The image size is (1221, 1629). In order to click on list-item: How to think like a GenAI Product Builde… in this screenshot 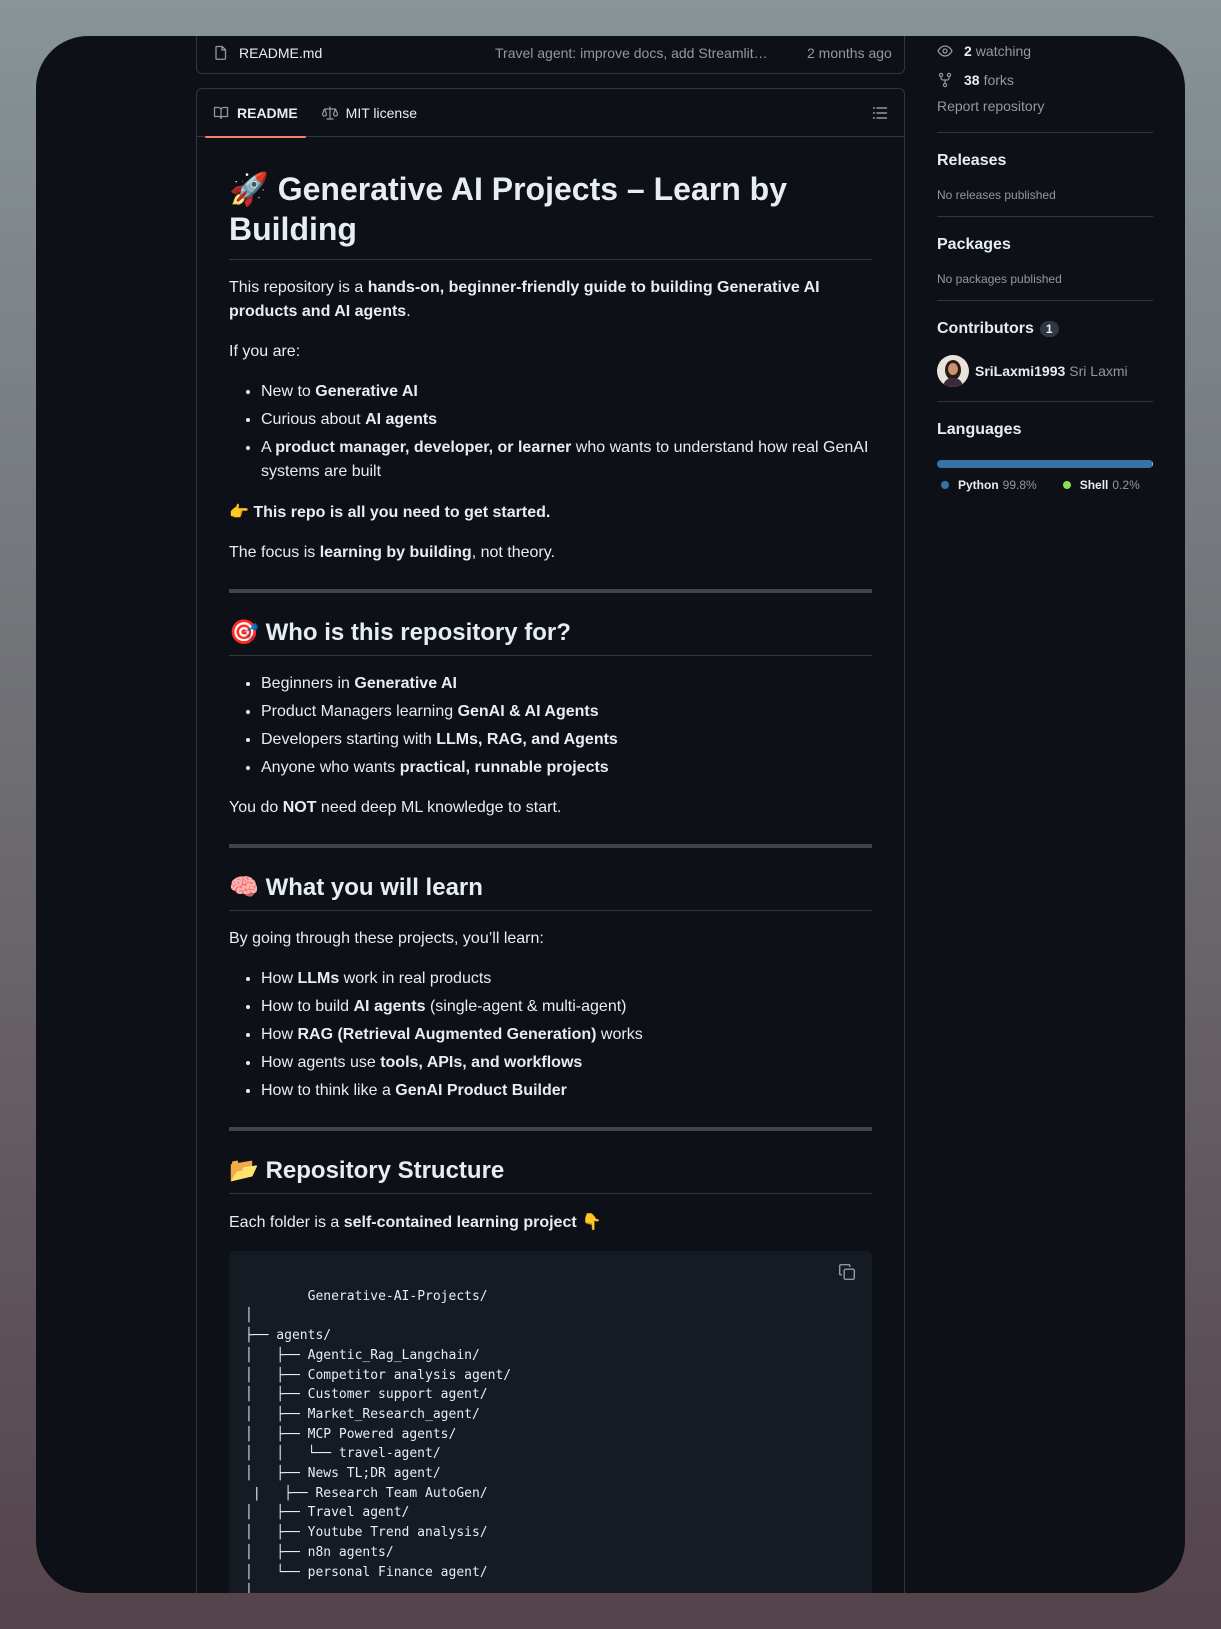, I will do `click(566, 1091)`.